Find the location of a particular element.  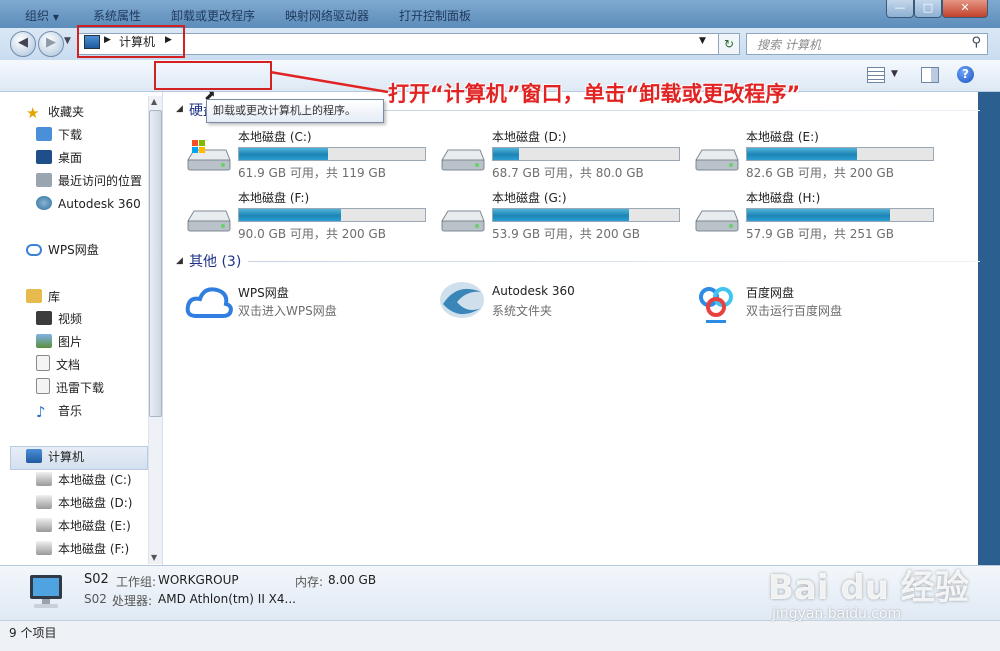

nav-item-desktop: 桌面 is located at coordinates (59, 158).